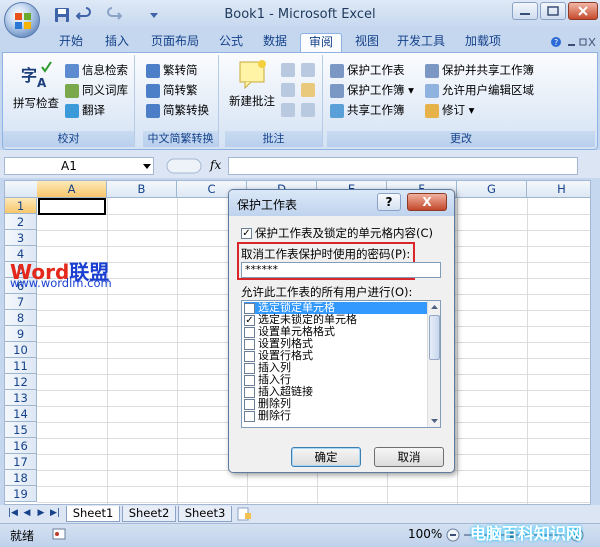  I want to click on name-box: A1, so click(79, 166).